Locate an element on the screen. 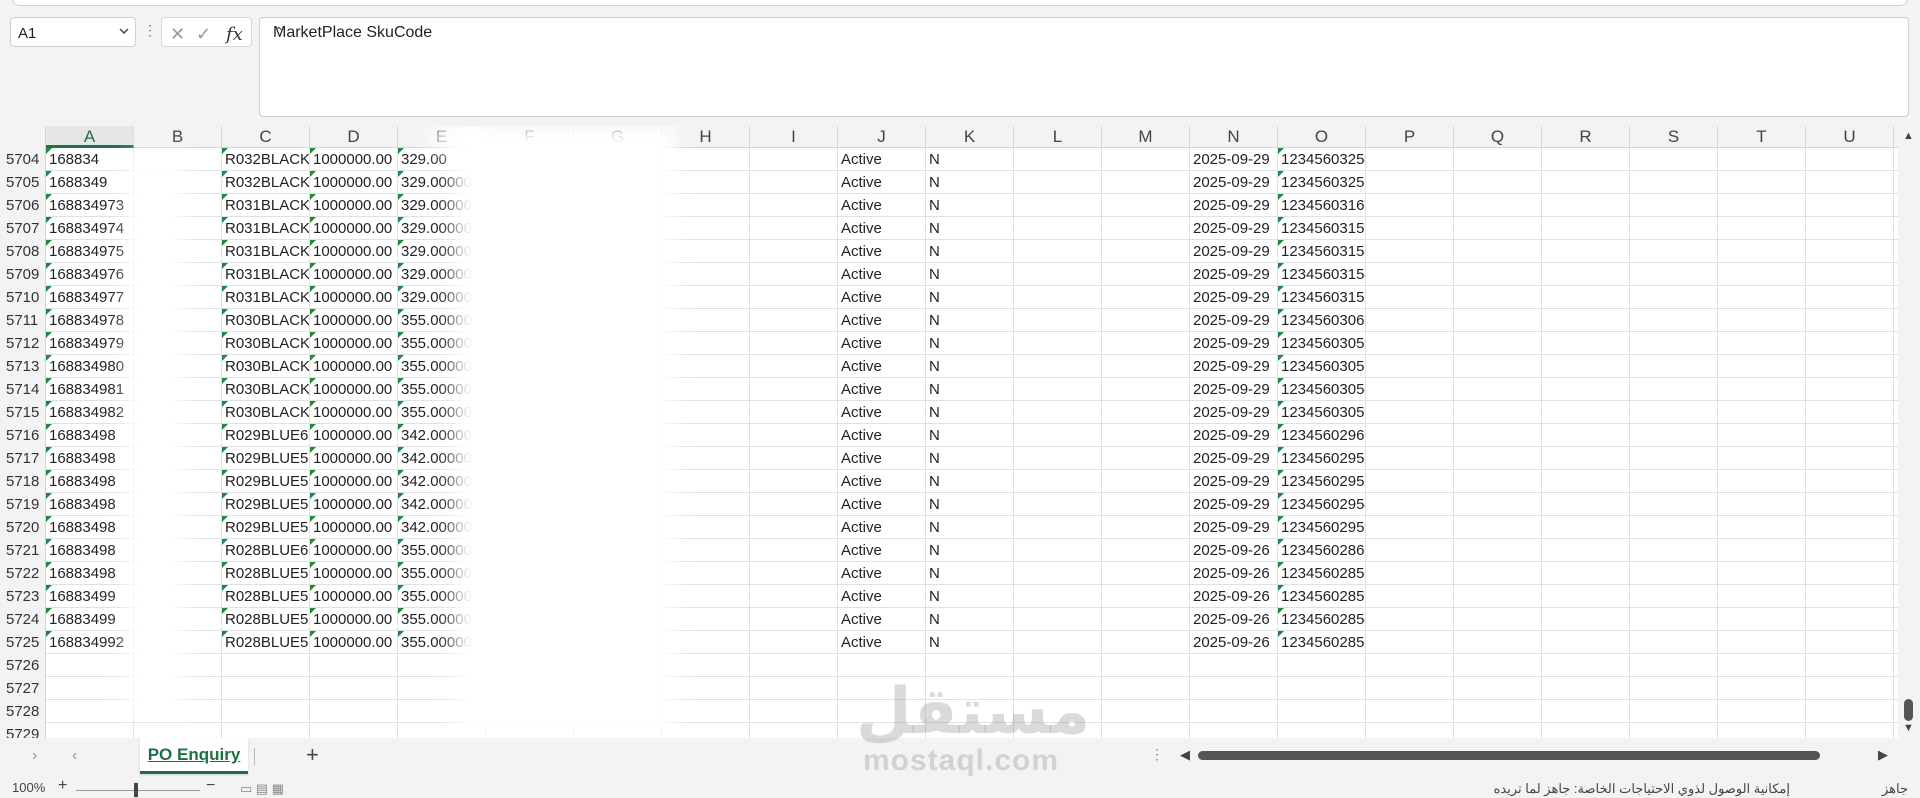  cell-o: 12345603156 is located at coordinates (1322, 251).